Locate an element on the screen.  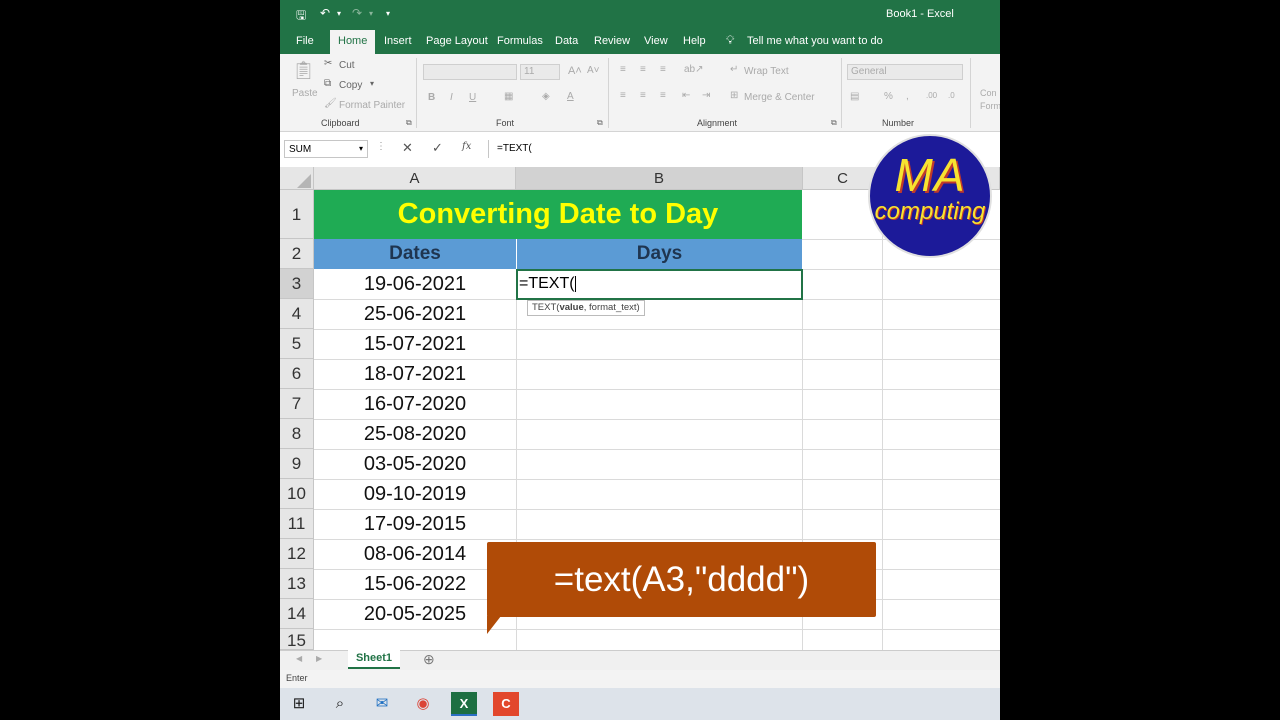
alignment-launcher-icon: ⧉ is located at coordinates (834, 123).